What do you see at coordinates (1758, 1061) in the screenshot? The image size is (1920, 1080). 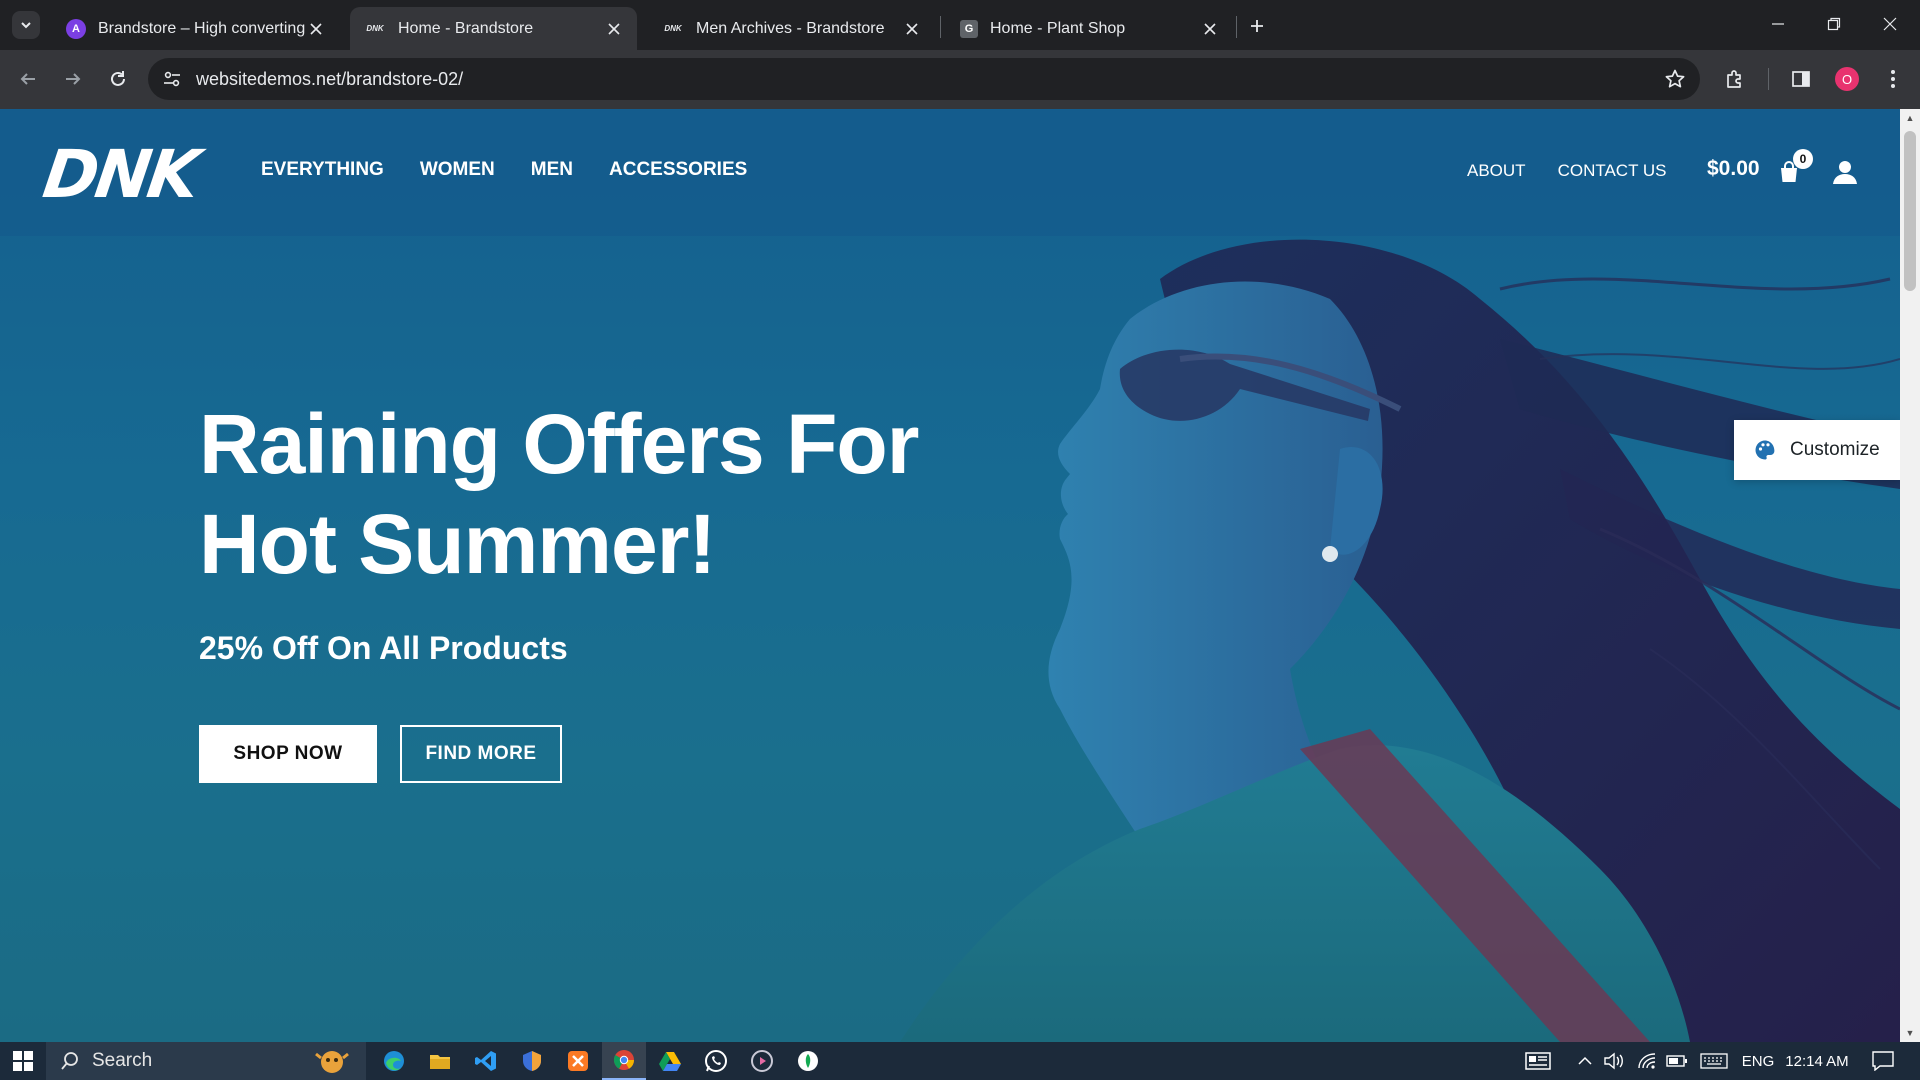 I see `language-indicator: ENG` at bounding box center [1758, 1061].